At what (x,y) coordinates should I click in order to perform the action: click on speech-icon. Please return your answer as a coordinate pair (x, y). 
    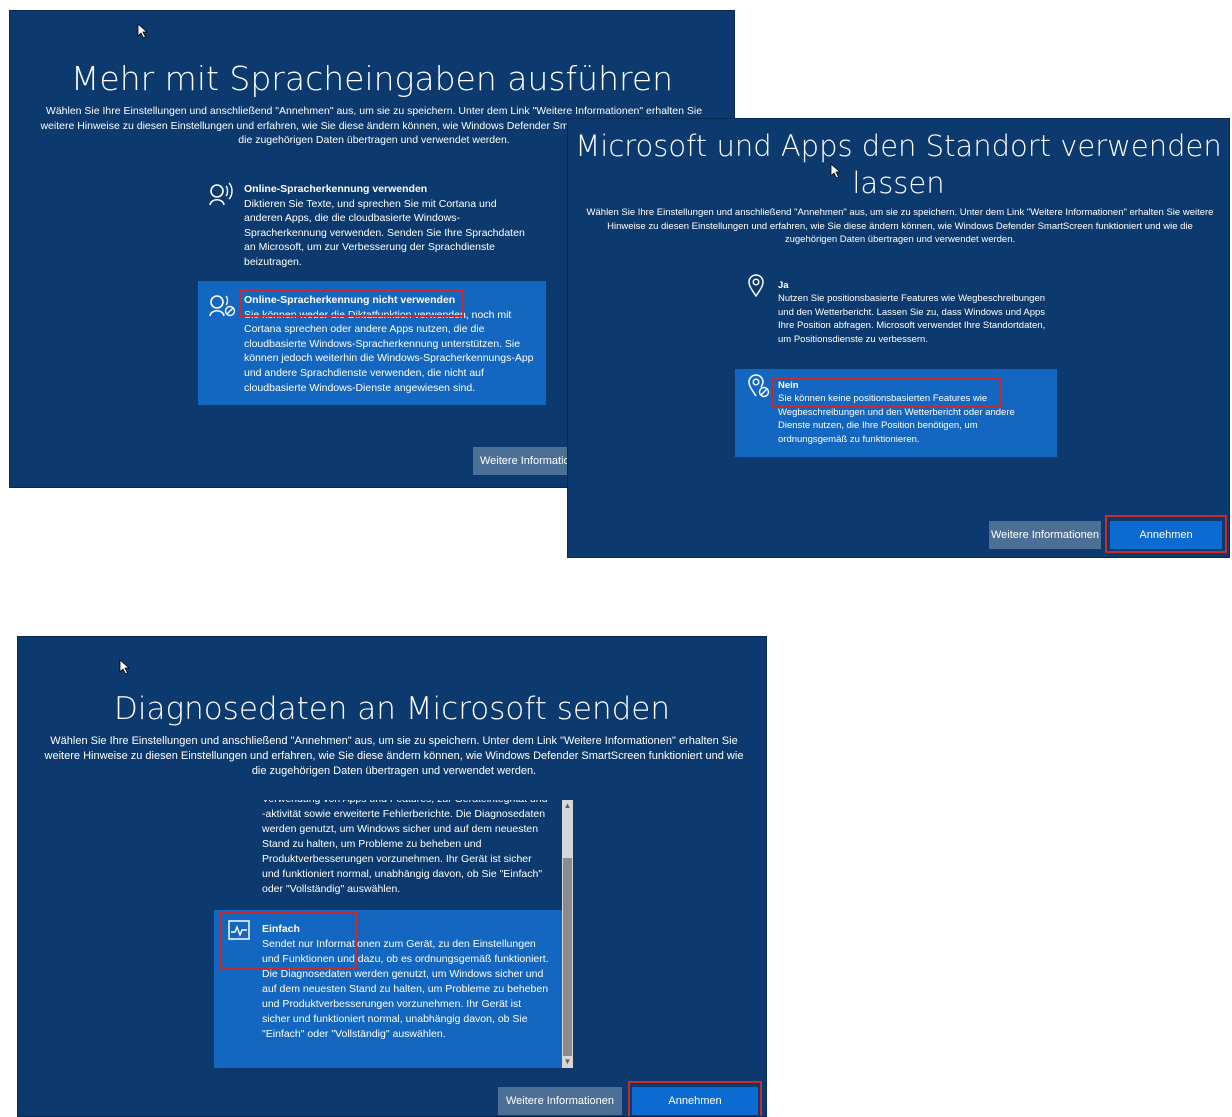
    Looking at the image, I should click on (221, 194).